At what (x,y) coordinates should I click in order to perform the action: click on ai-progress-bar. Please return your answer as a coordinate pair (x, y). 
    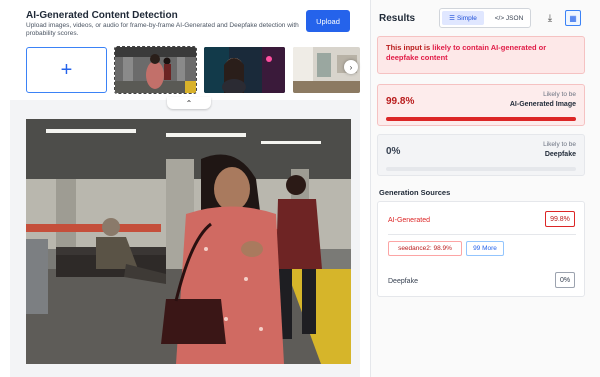
    Looking at the image, I should click on (481, 119).